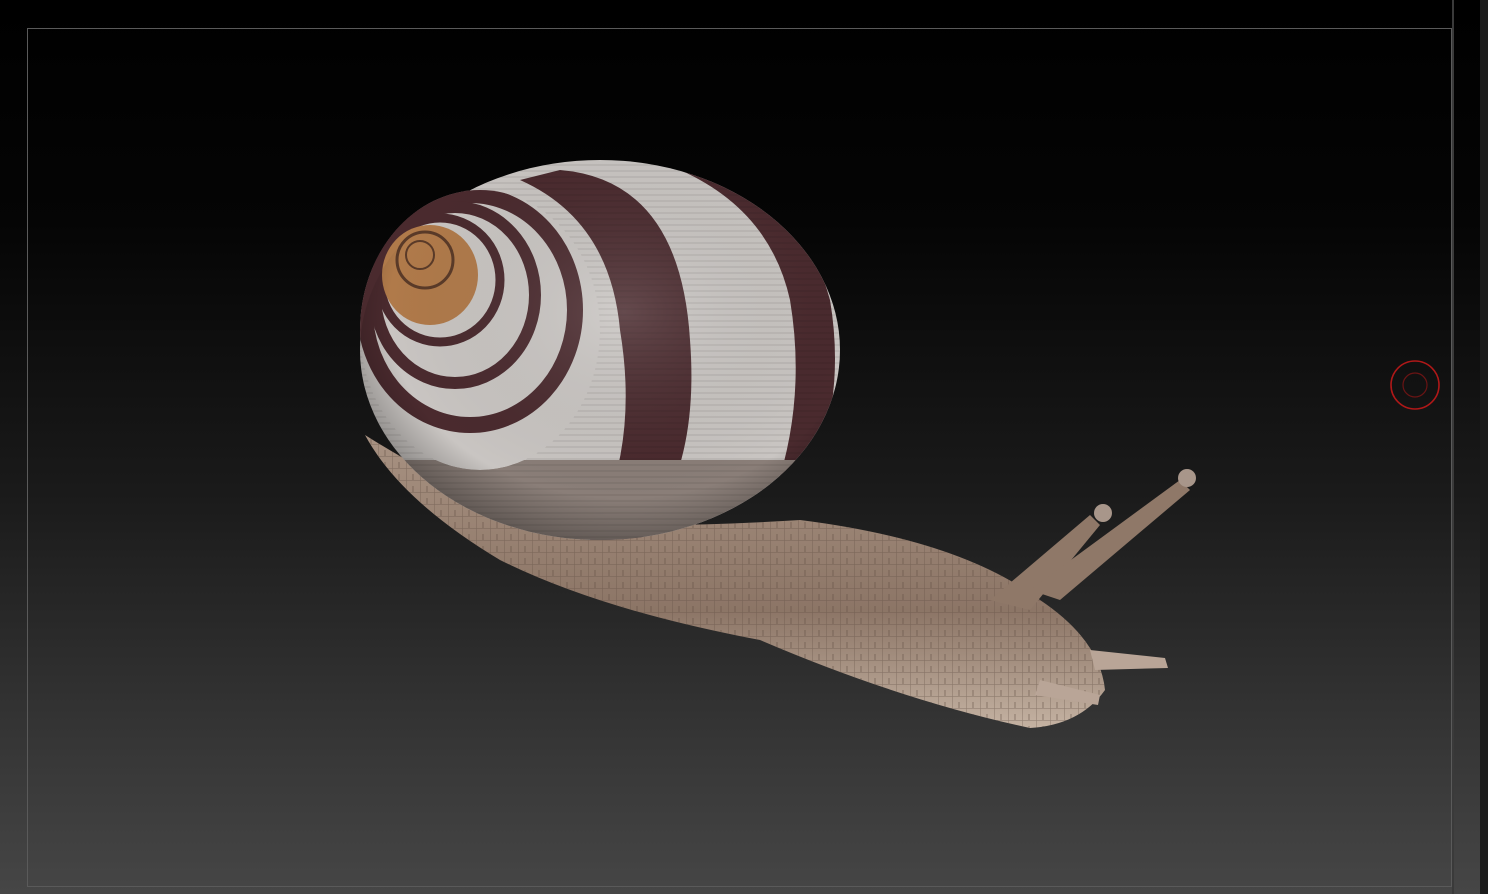 The height and width of the screenshot is (894, 1488). Describe the element at coordinates (1415, 385) in the screenshot. I see `circle-brush-cursor-icon` at that location.